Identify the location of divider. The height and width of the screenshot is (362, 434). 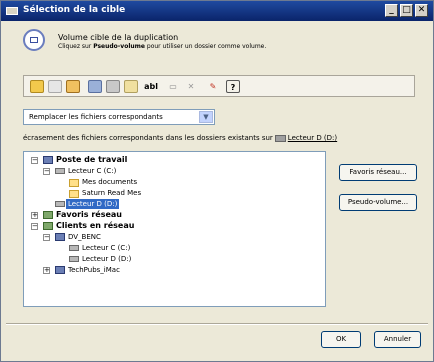
(217, 324).